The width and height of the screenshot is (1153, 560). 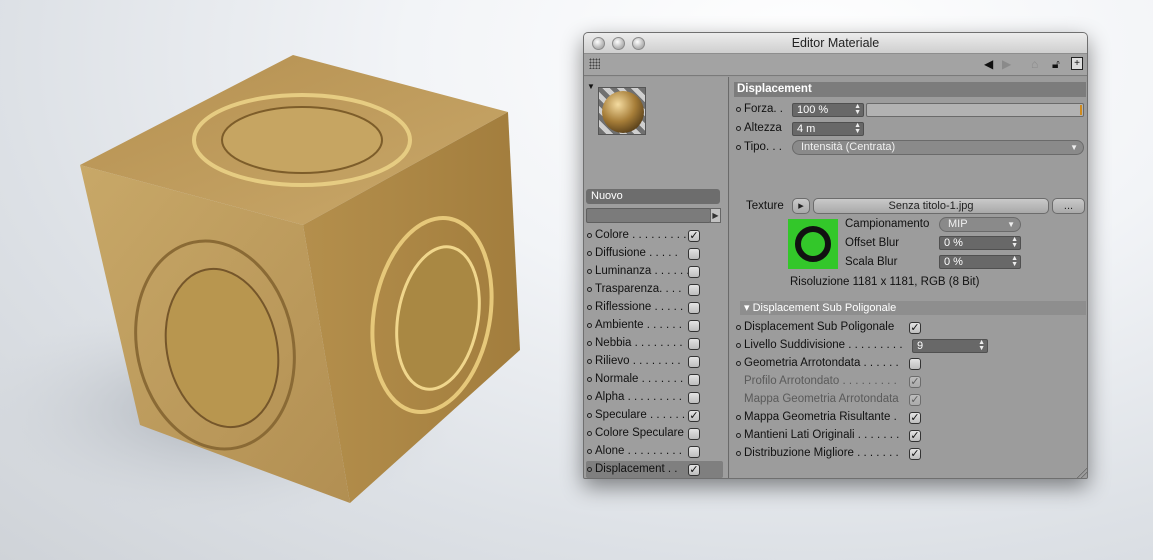 I want to click on forza-input: 100 % ▲ ▼, so click(x=828, y=110).